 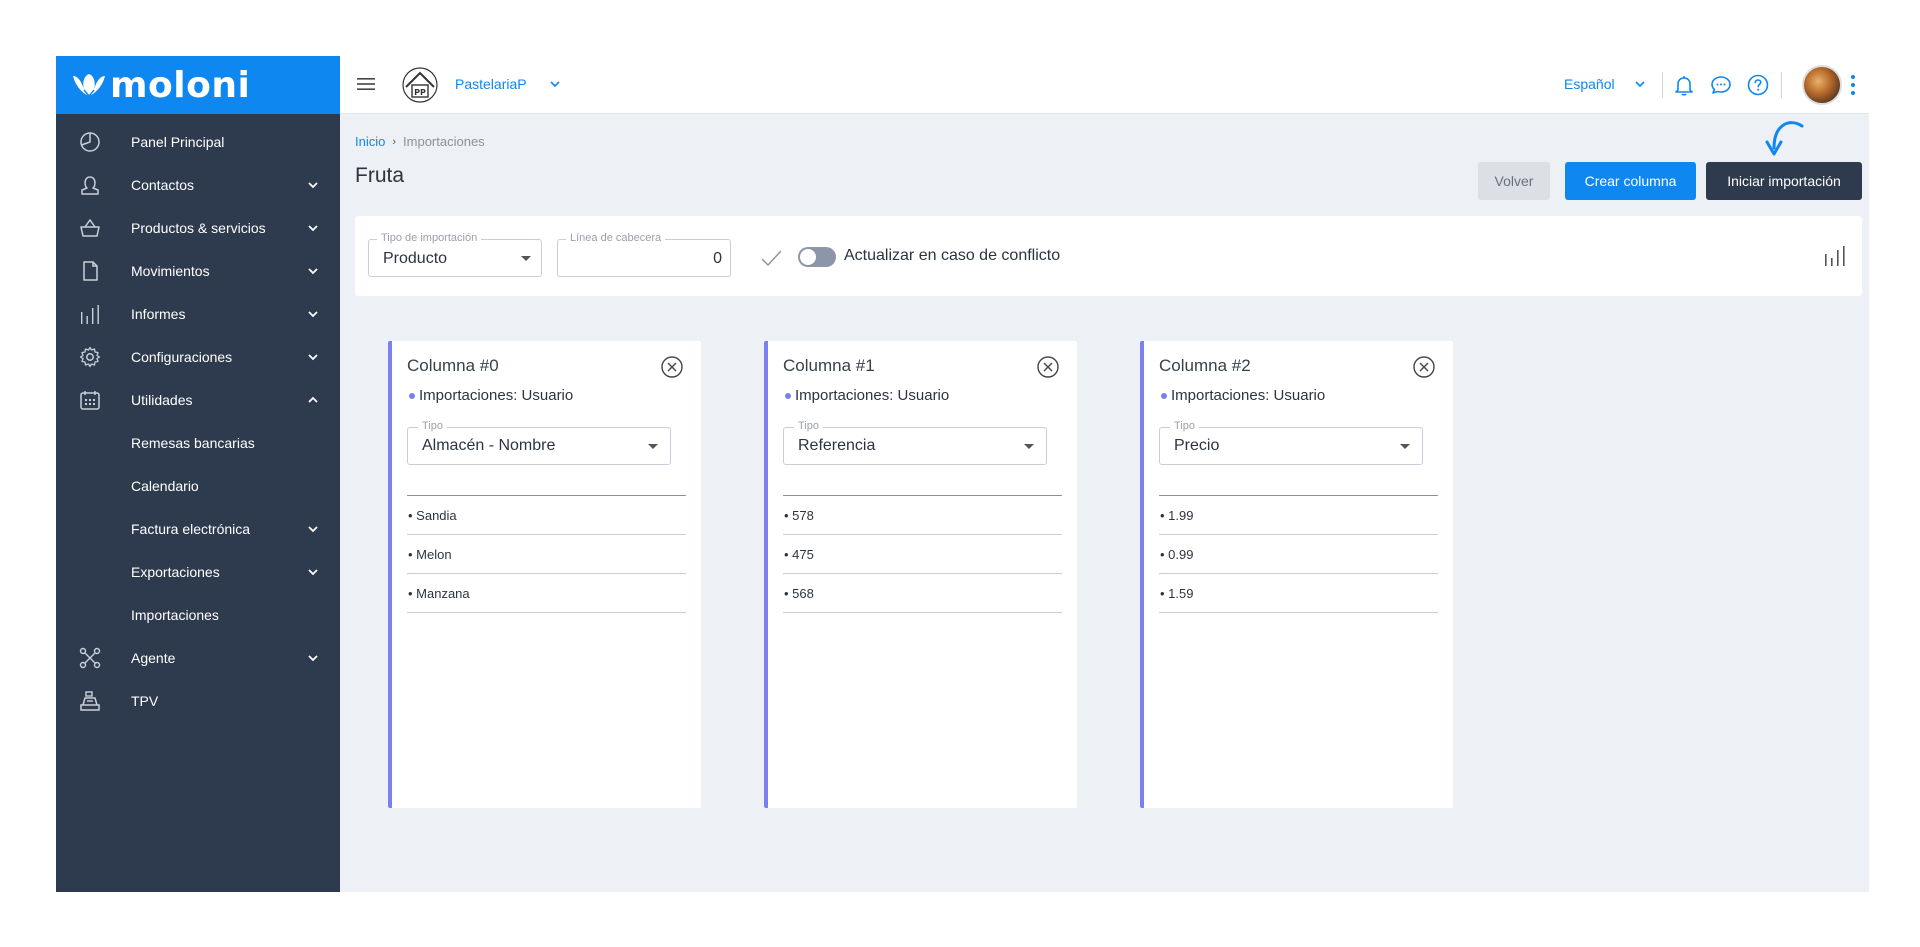 What do you see at coordinates (1298, 515) in the screenshot?
I see `list-item: • 1.99` at bounding box center [1298, 515].